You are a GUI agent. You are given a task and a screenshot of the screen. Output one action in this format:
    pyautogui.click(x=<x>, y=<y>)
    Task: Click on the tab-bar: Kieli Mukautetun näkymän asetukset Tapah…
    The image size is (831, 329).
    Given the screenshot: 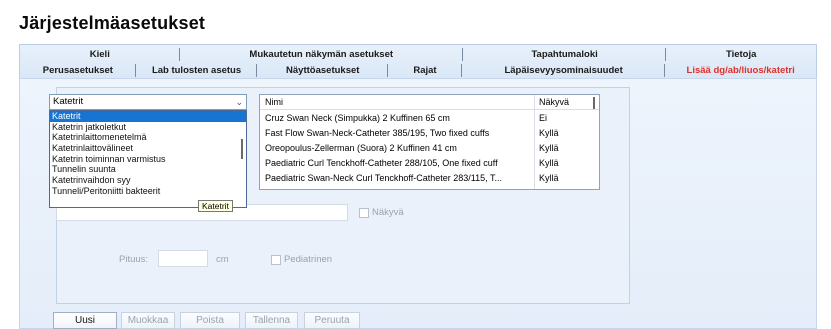 What is the action you would take?
    pyautogui.click(x=418, y=61)
    